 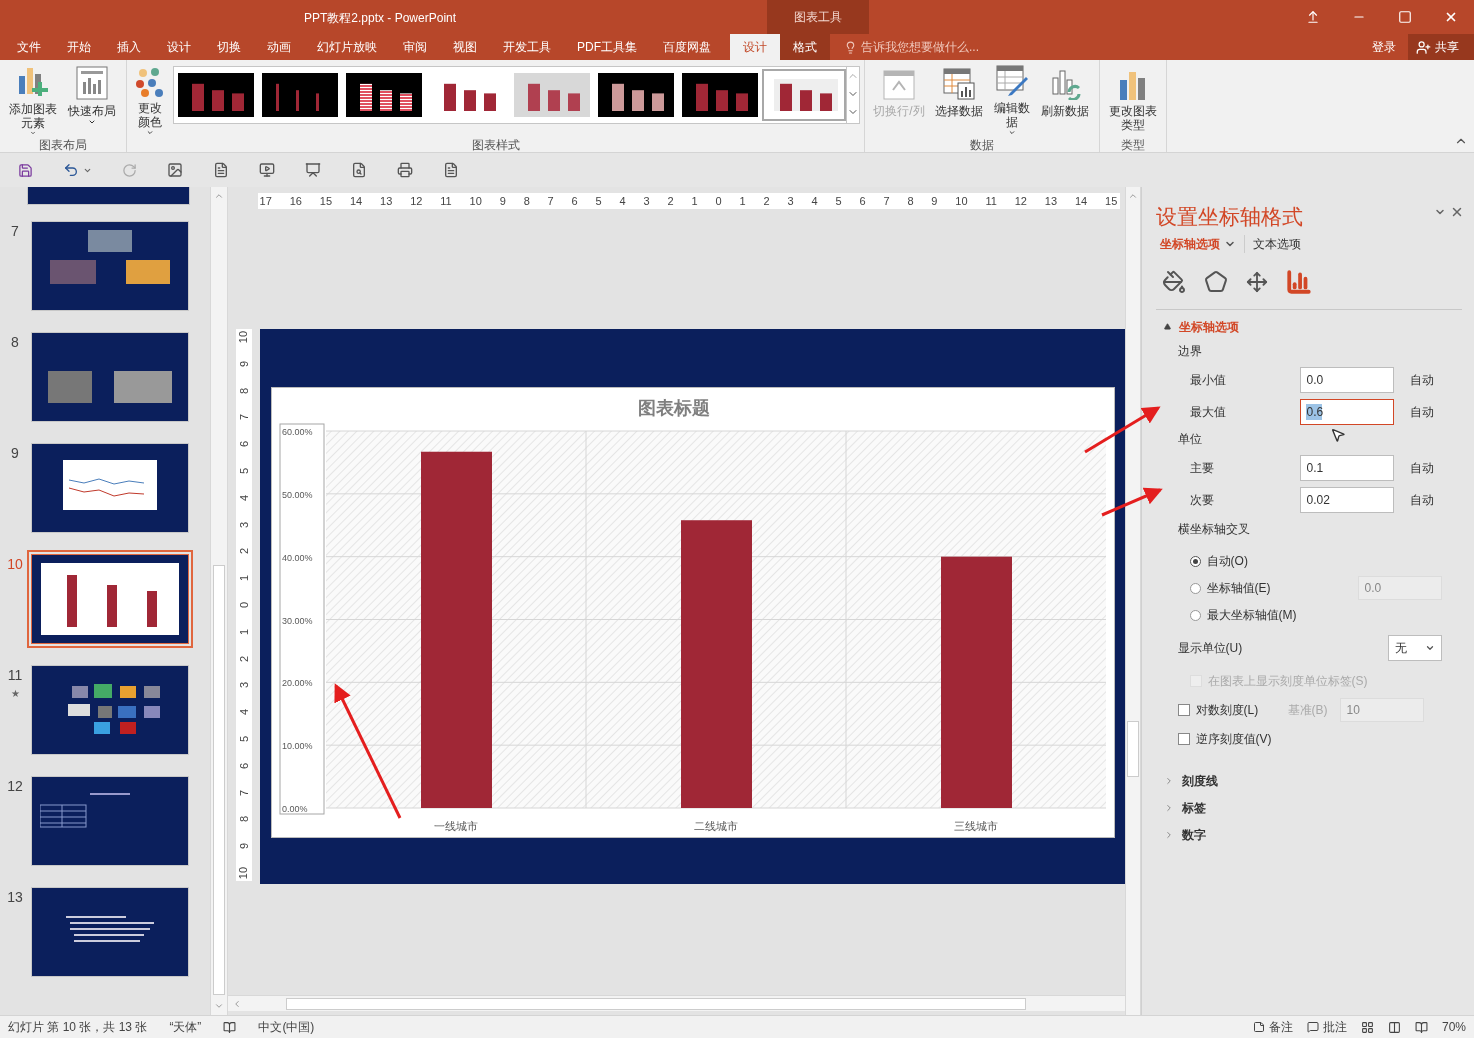 I want to click on ribbon-button: 编辑数据, so click(x=1012, y=98).